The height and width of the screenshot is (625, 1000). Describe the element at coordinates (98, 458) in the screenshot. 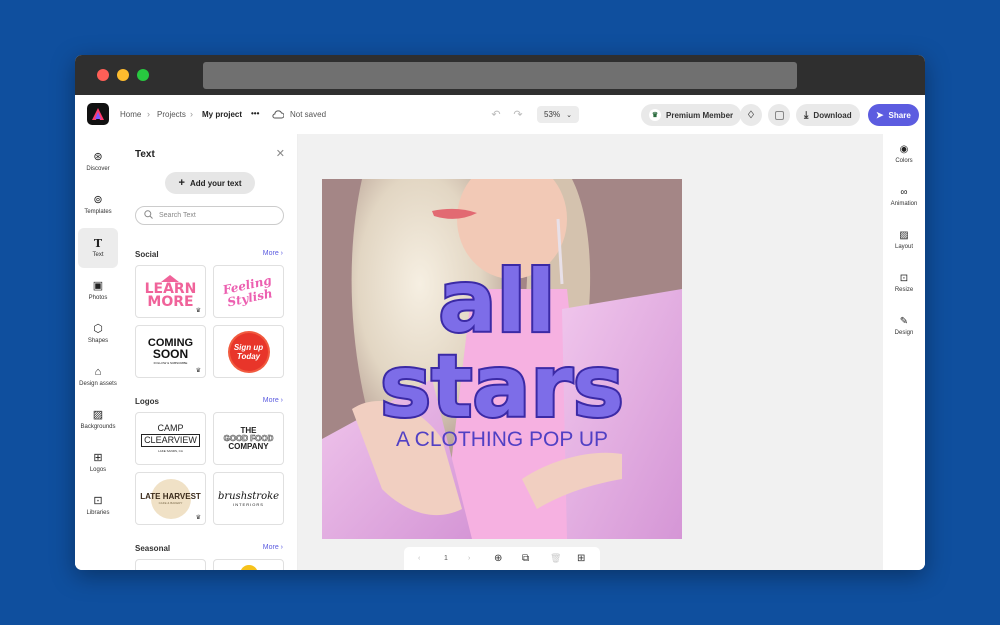

I see `logos-icon: ⊞` at that location.